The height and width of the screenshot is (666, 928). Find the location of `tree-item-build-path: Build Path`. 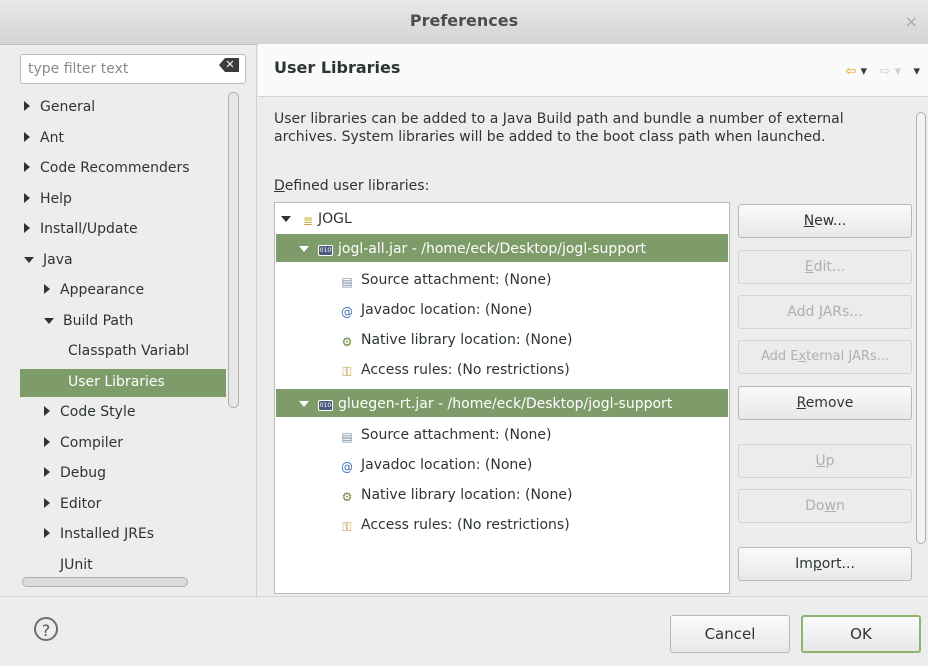

tree-item-build-path: Build Path is located at coordinates (88, 321).